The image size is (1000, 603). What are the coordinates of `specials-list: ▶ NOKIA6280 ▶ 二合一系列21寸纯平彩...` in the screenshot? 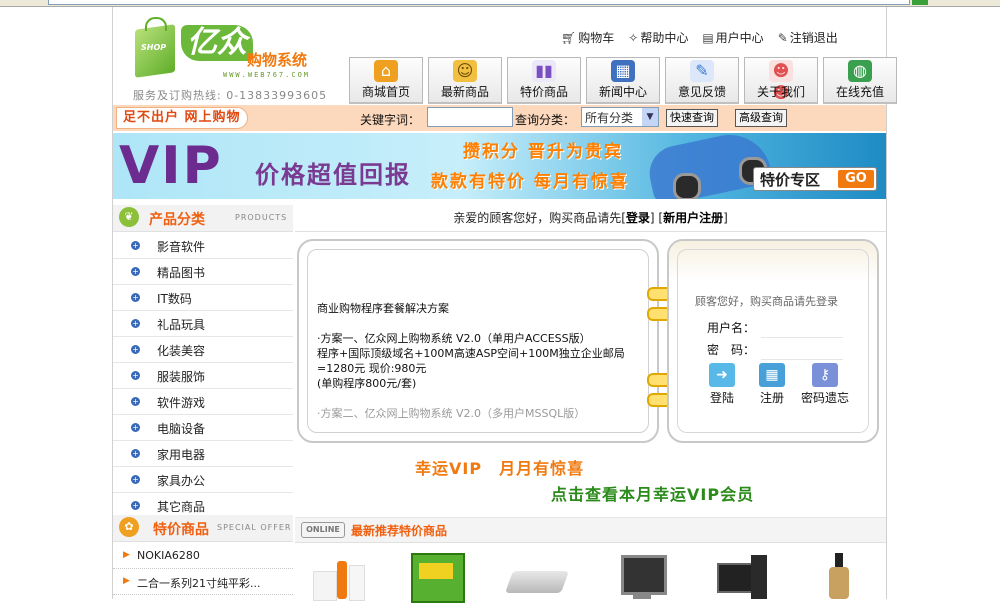 It's located at (203, 569).